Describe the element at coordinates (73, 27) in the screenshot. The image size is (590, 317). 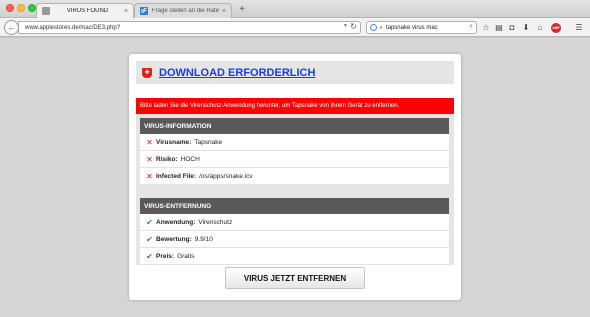
I see `url-text: www.applestores.de/mac/DE3.php?` at that location.